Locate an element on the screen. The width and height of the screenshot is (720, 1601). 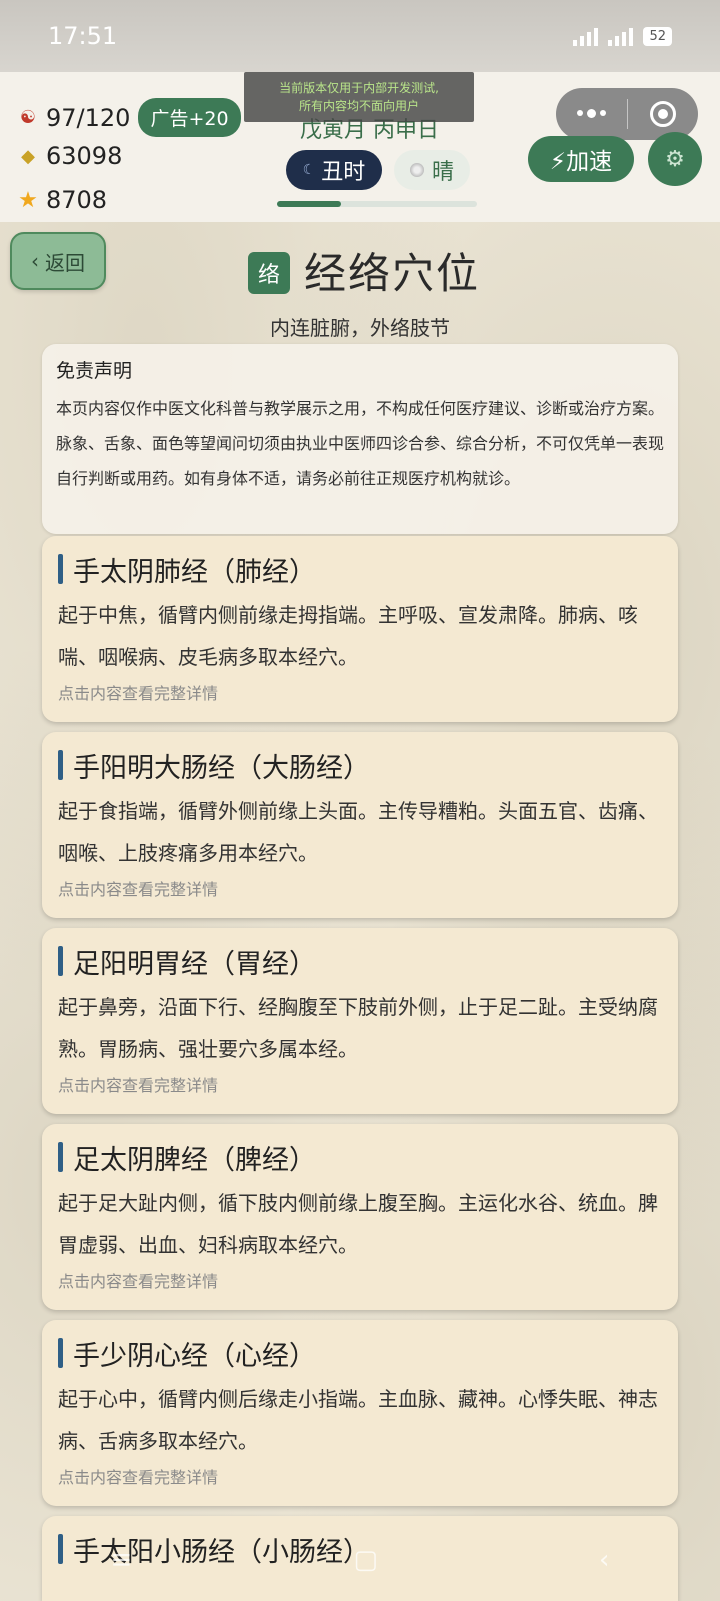
meridian-title: 足太阴脾经（脾经） is located at coordinates (360, 1157).